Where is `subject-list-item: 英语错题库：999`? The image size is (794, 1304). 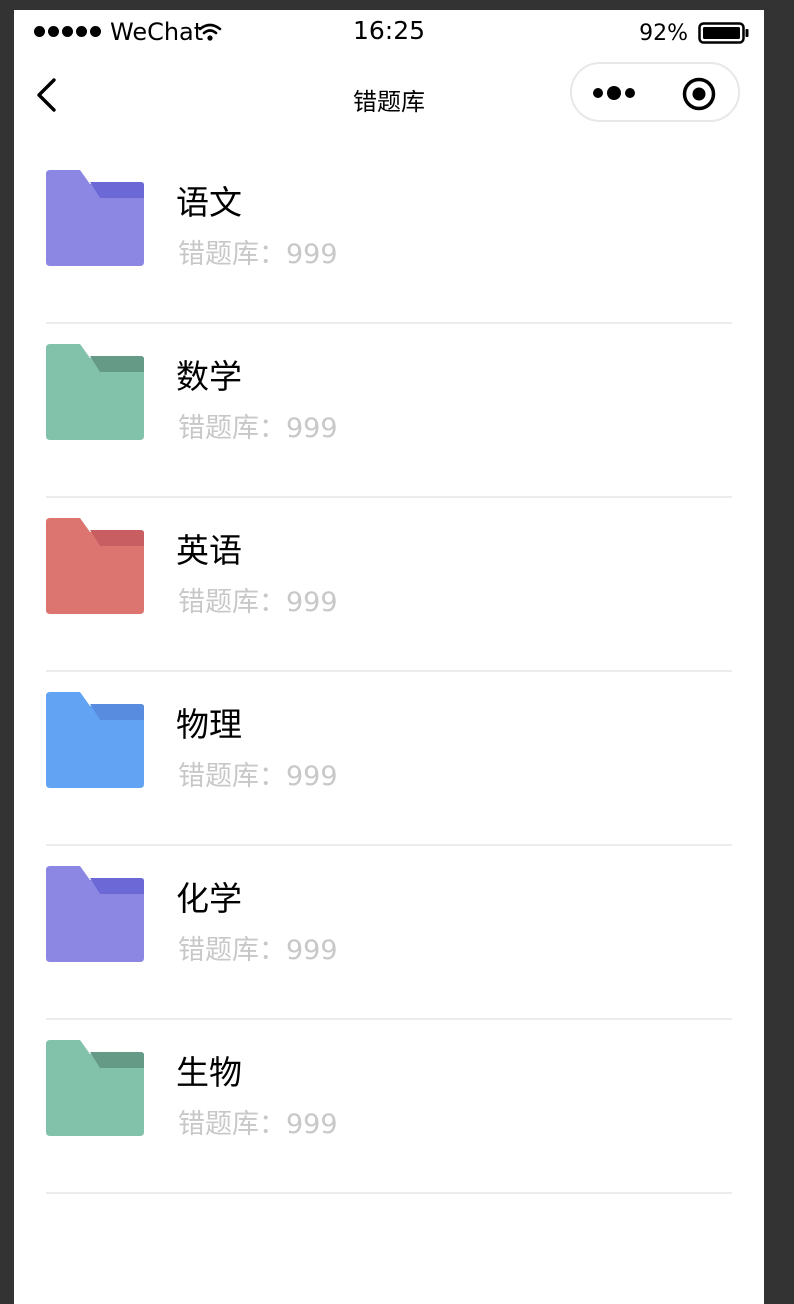
subject-list-item: 英语错题库：999 is located at coordinates (389, 585).